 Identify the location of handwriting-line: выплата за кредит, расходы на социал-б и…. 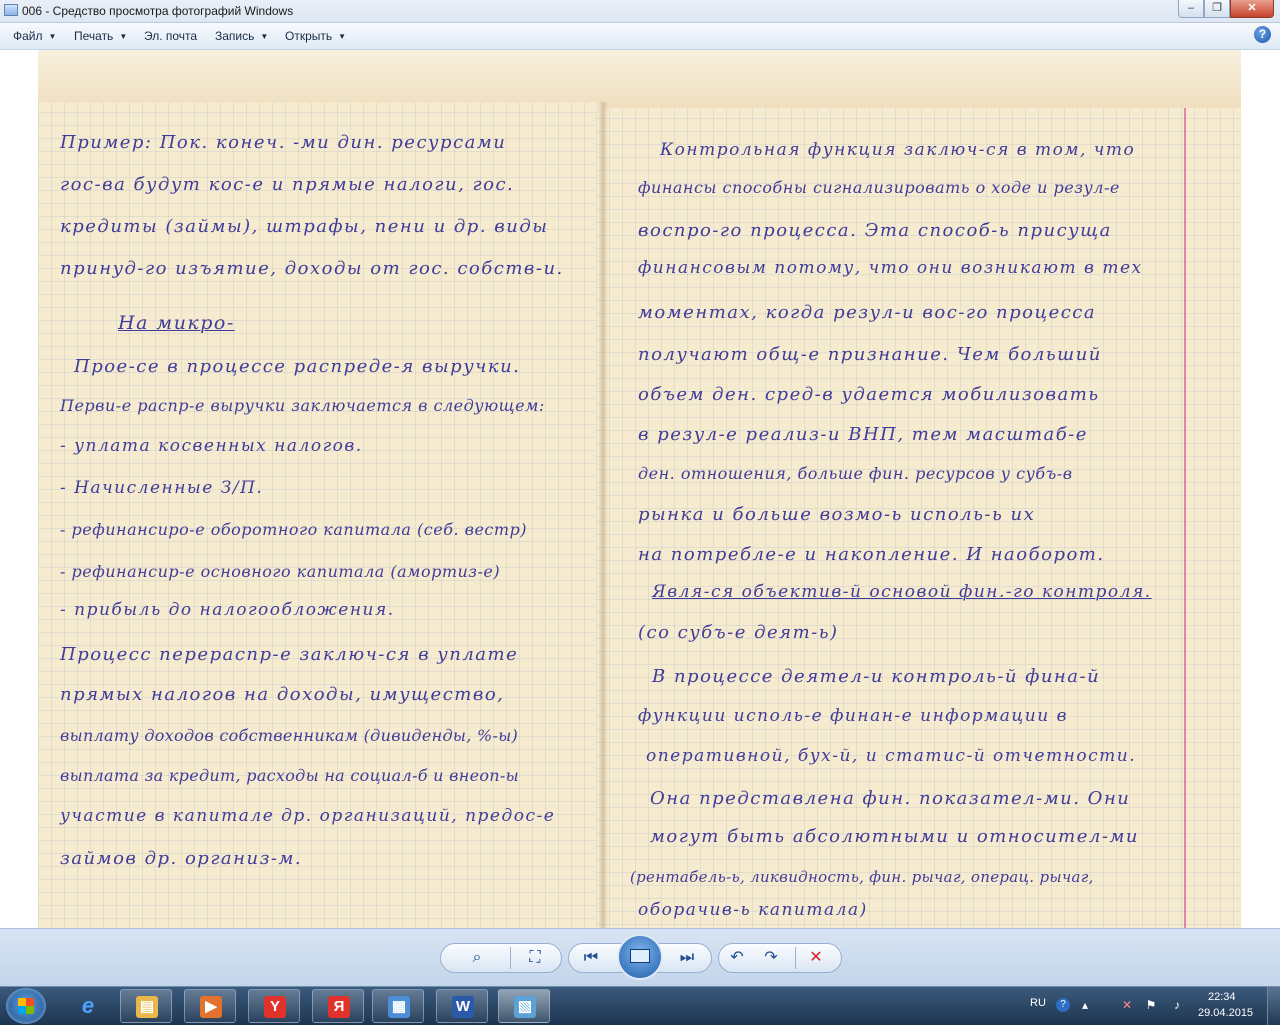
(289, 775).